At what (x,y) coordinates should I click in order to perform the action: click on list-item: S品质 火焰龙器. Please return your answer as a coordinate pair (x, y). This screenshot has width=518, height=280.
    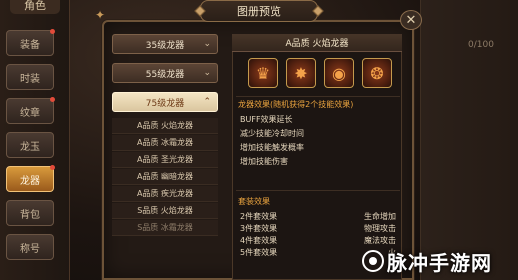
    Looking at the image, I should click on (165, 211).